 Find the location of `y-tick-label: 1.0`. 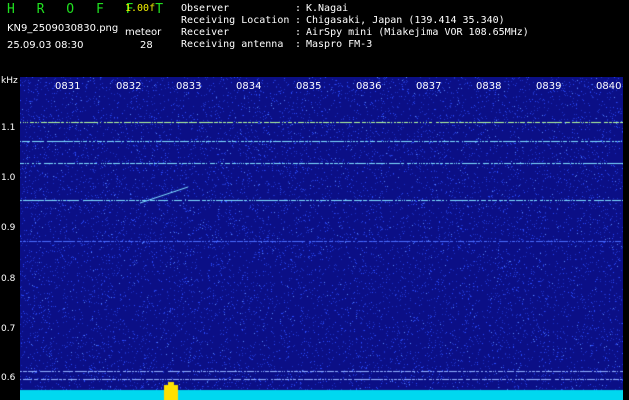

y-tick-label: 1.0 is located at coordinates (8, 178).